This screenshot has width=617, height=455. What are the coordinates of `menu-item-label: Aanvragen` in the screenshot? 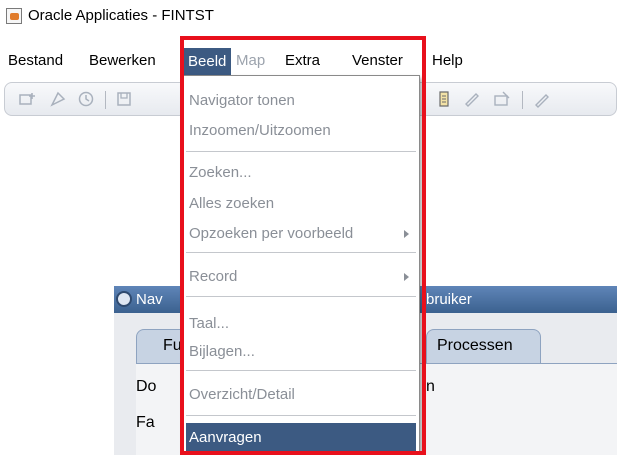 It's located at (225, 437).